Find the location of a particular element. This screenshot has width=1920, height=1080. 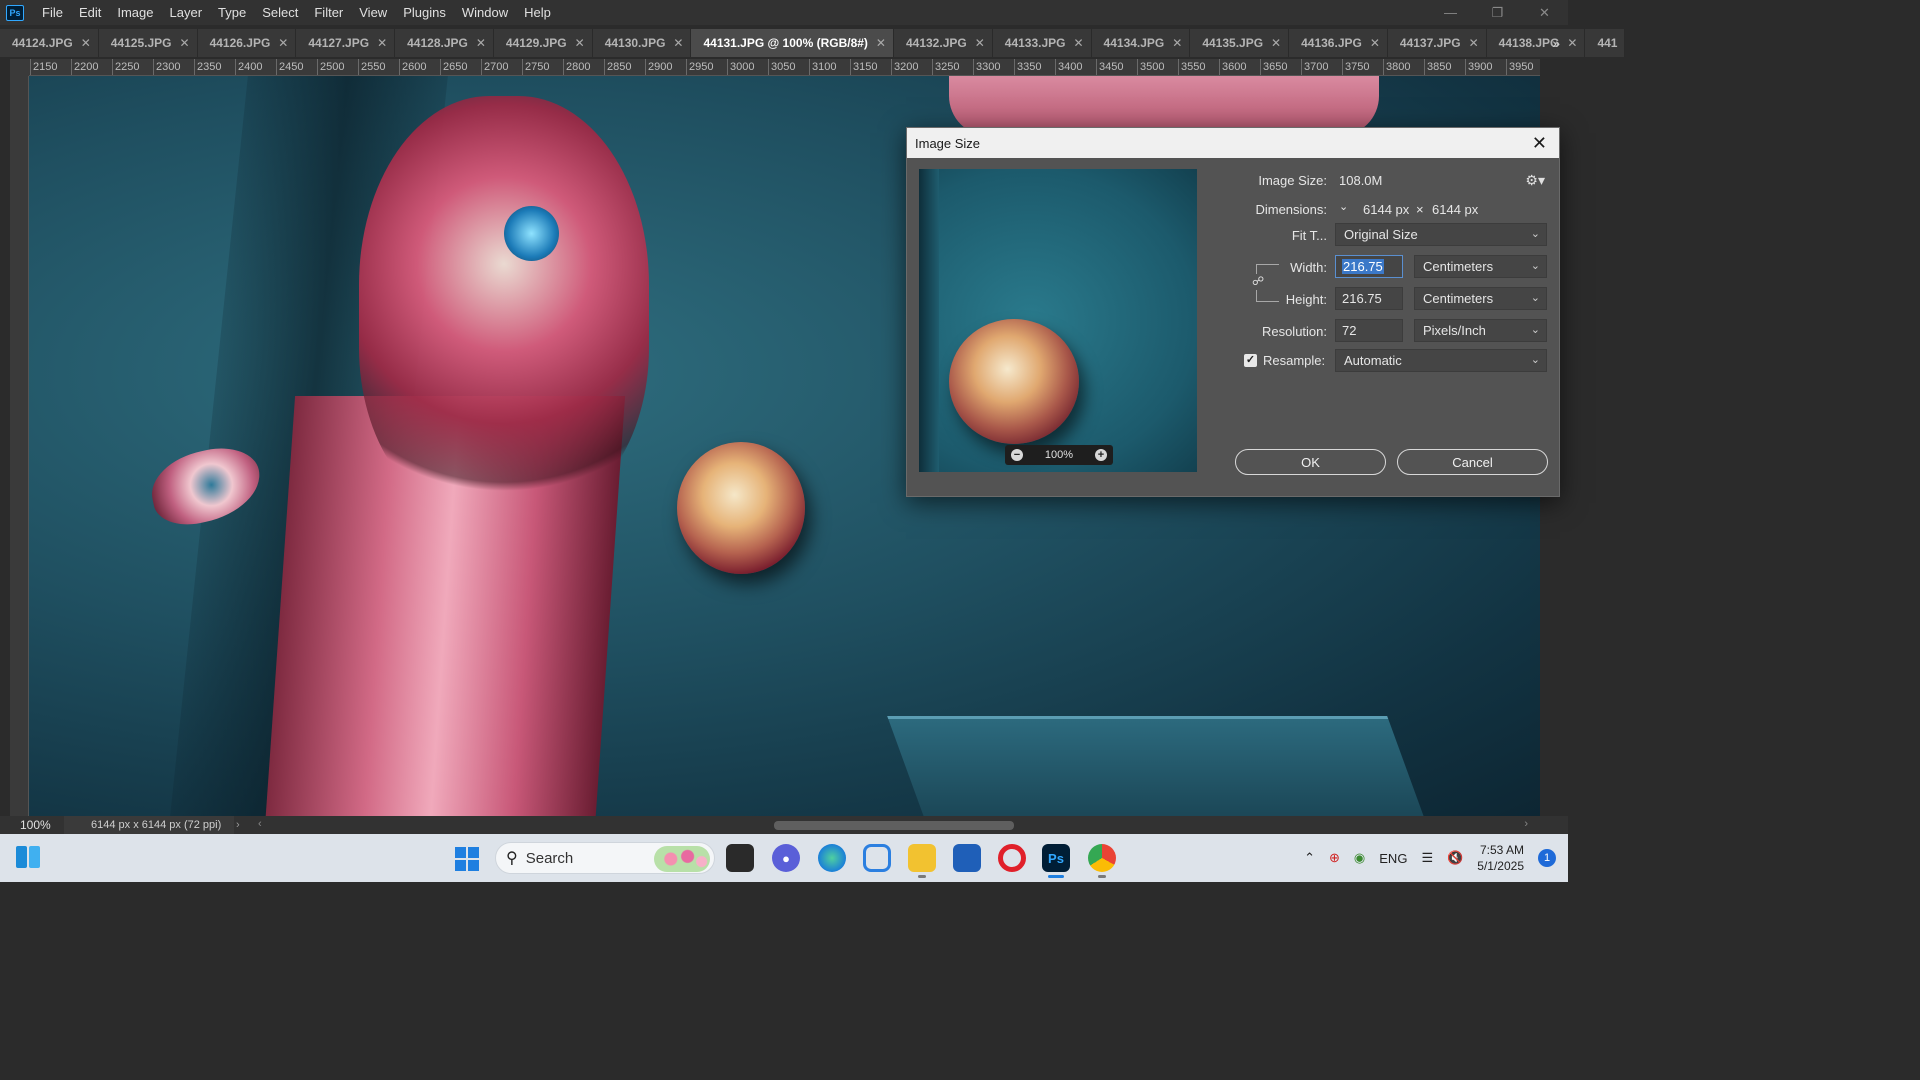

horizontal-scrollbar: ‹ › is located at coordinates (893, 825).